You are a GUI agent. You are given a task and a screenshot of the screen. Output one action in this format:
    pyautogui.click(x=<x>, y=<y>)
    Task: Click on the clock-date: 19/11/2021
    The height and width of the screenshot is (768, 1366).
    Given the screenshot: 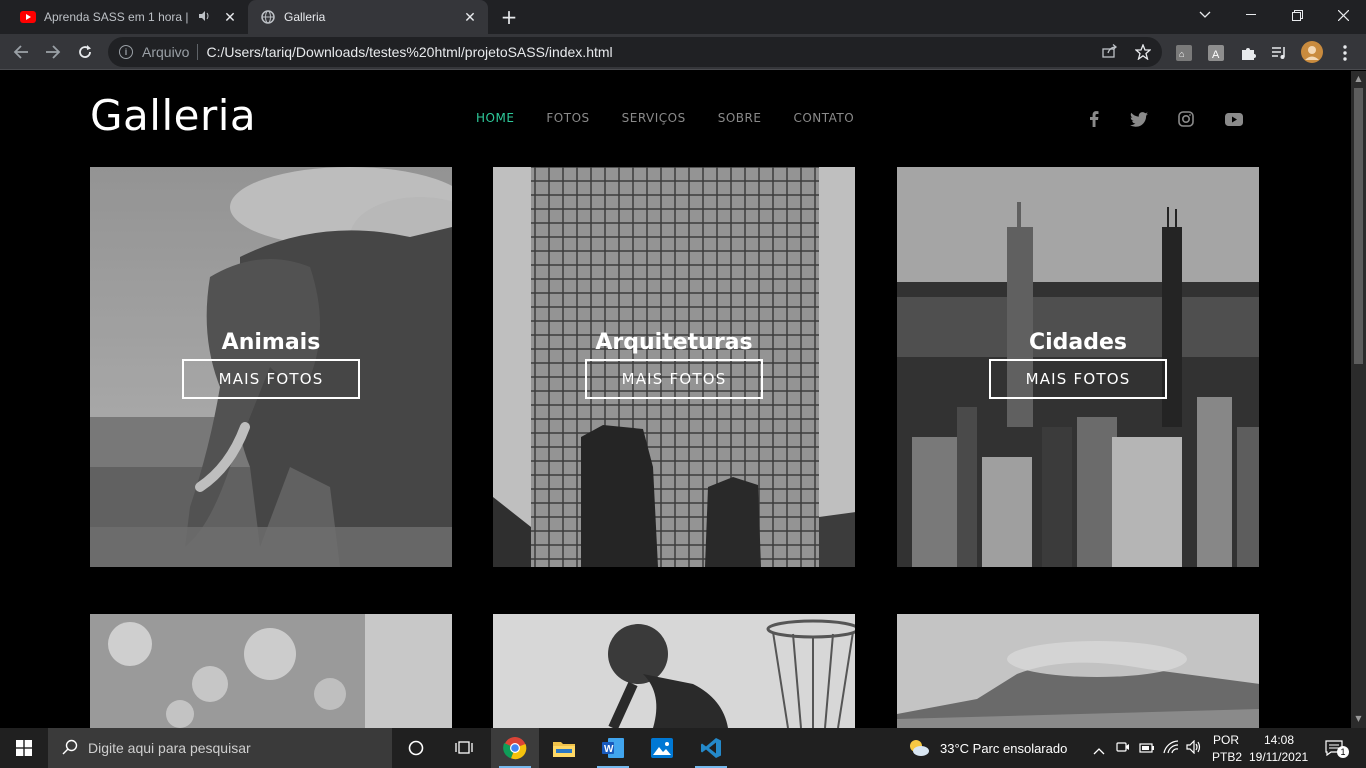 What is the action you would take?
    pyautogui.click(x=1278, y=757)
    